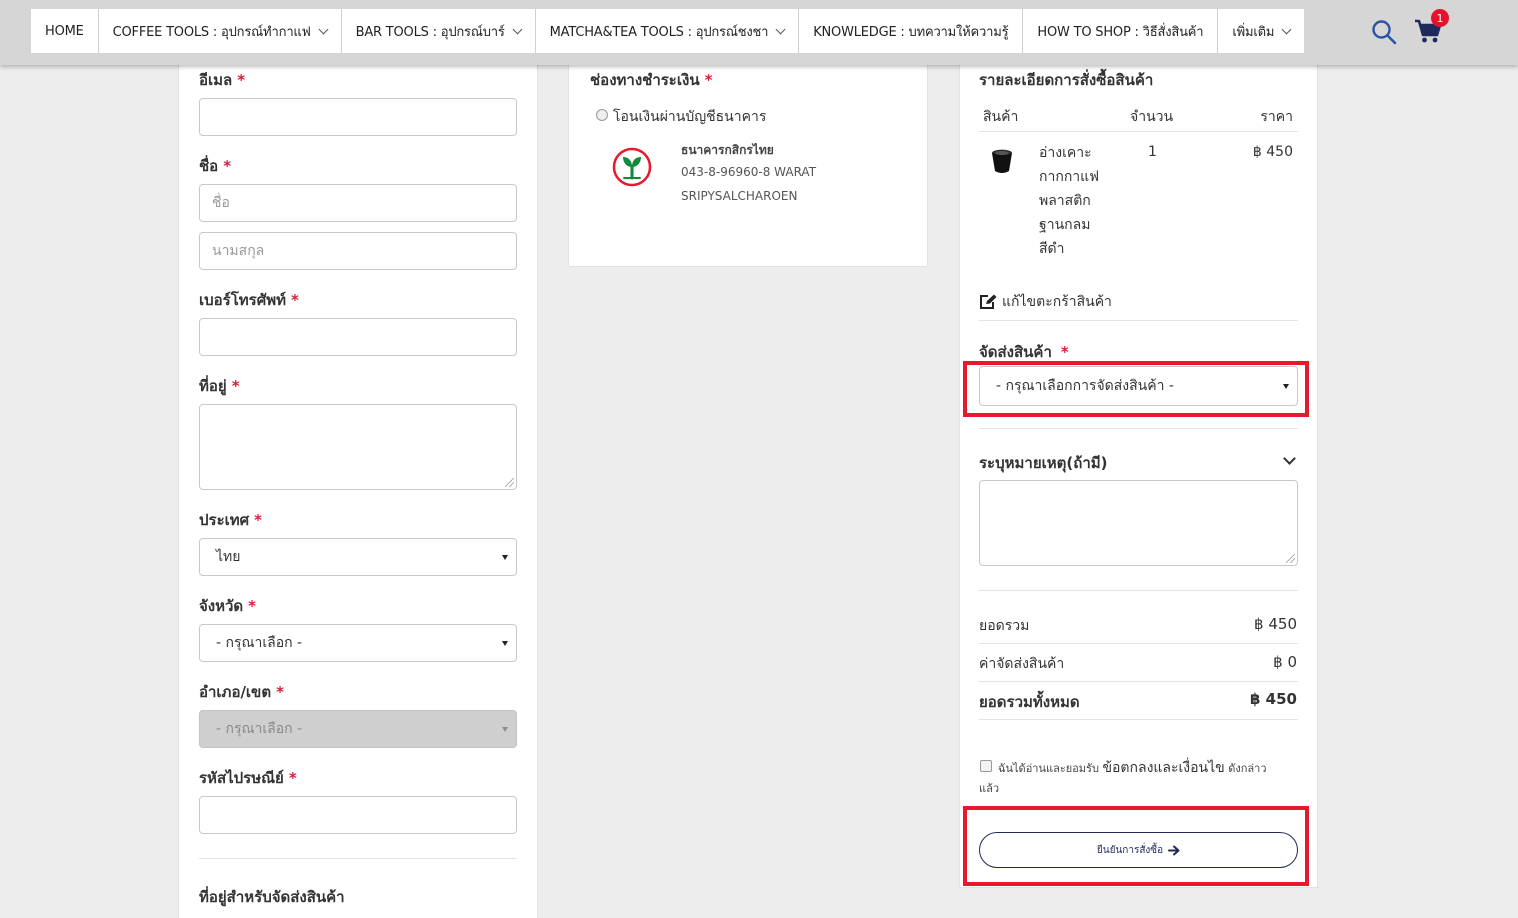 This screenshot has width=1518, height=918. I want to click on nav-item-label: HOME, so click(64, 31).